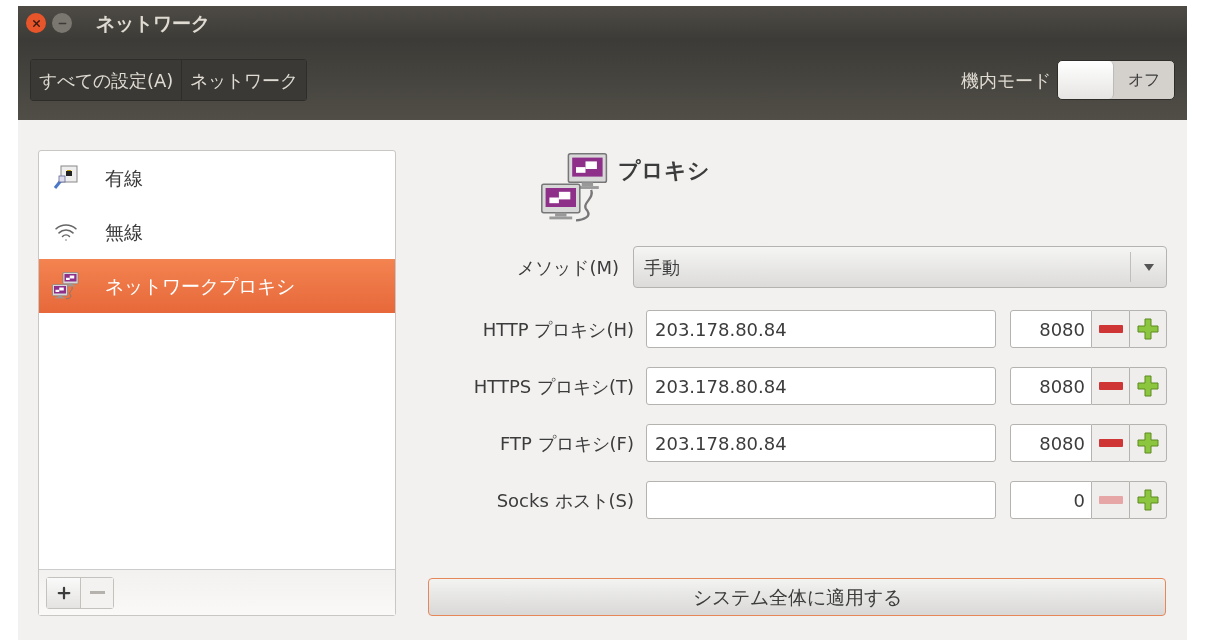 The width and height of the screenshot is (1205, 640). Describe the element at coordinates (66, 286) in the screenshot. I see `monitors-icon` at that location.